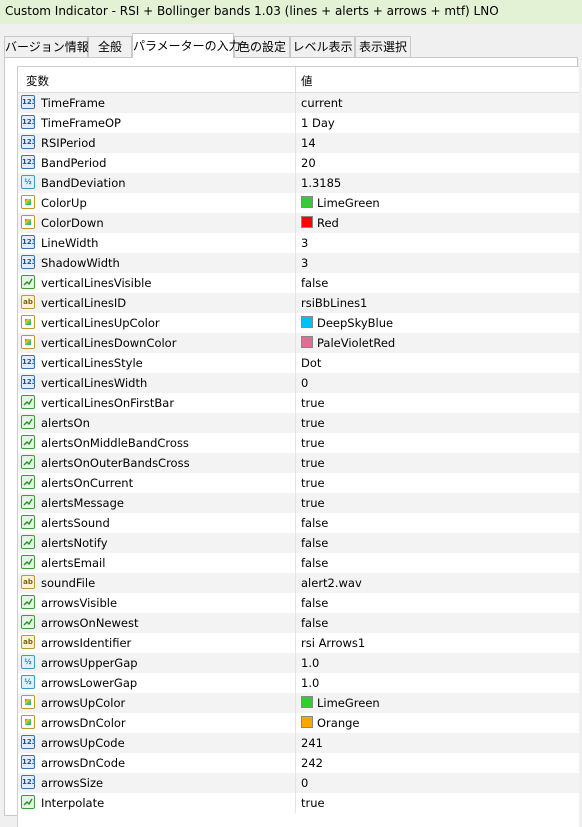  I want to click on param-row-arrowsUpCode: 123 arrowsUpCode 241, so click(298, 743).